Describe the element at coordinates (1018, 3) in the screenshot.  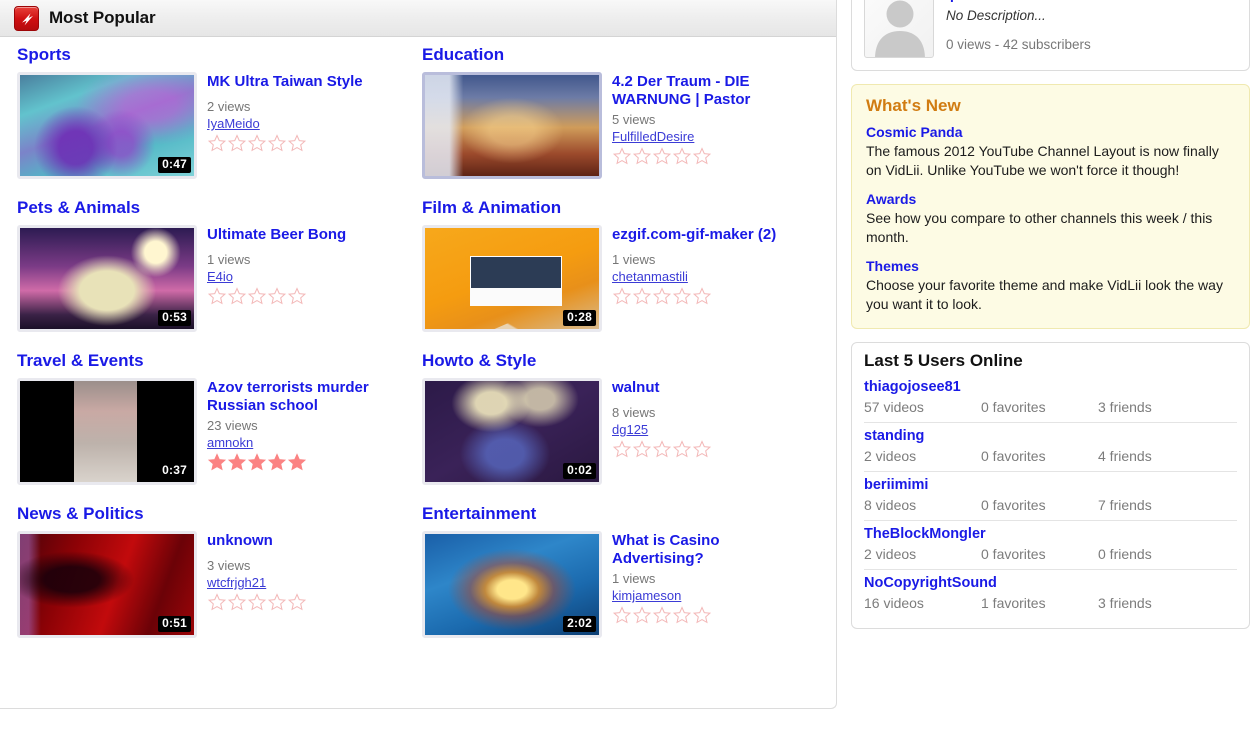
I see `channel-name: 4` at that location.